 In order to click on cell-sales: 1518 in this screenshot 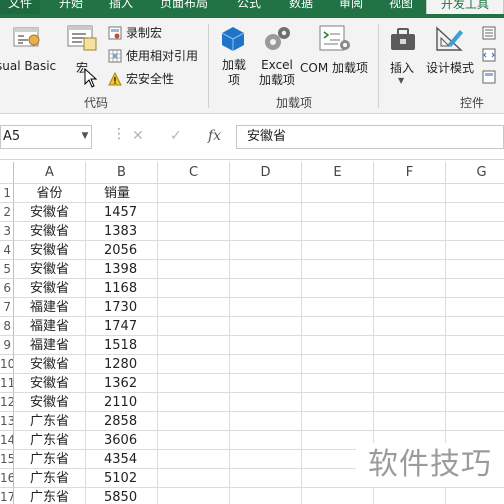, I will do `click(122, 345)`.